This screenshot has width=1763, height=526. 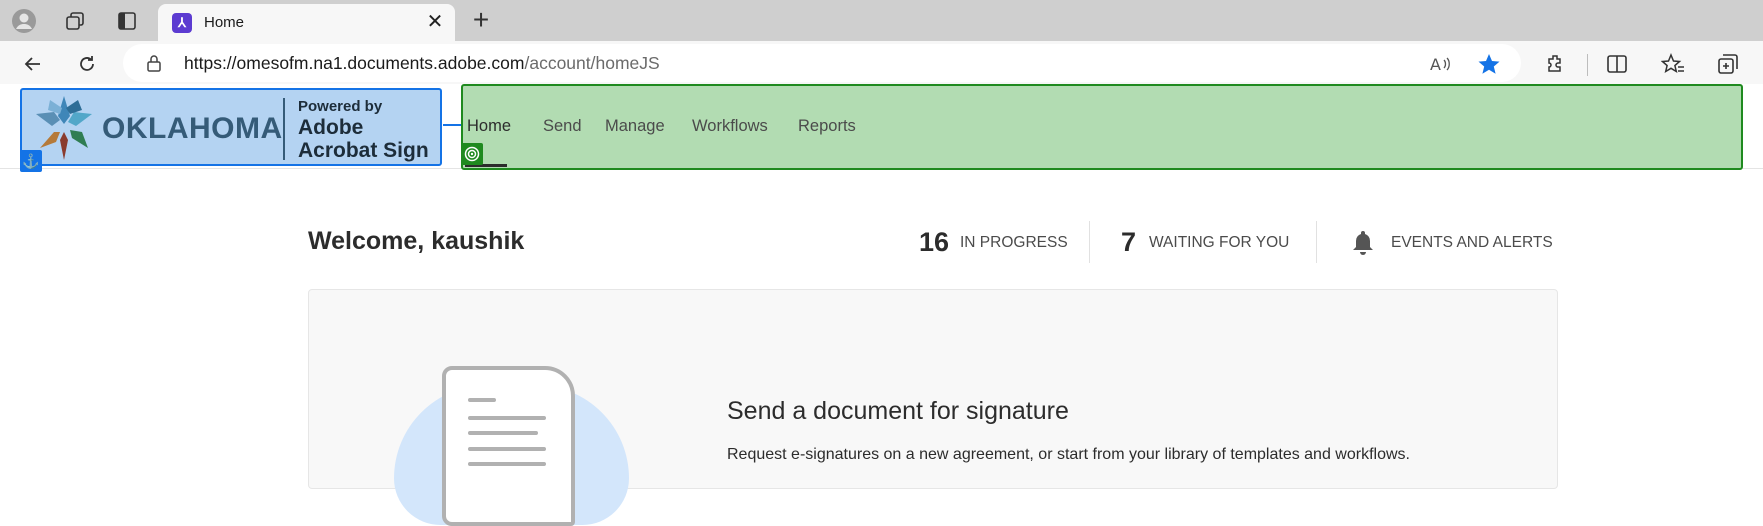 I want to click on profile-icon, so click(x=24, y=21).